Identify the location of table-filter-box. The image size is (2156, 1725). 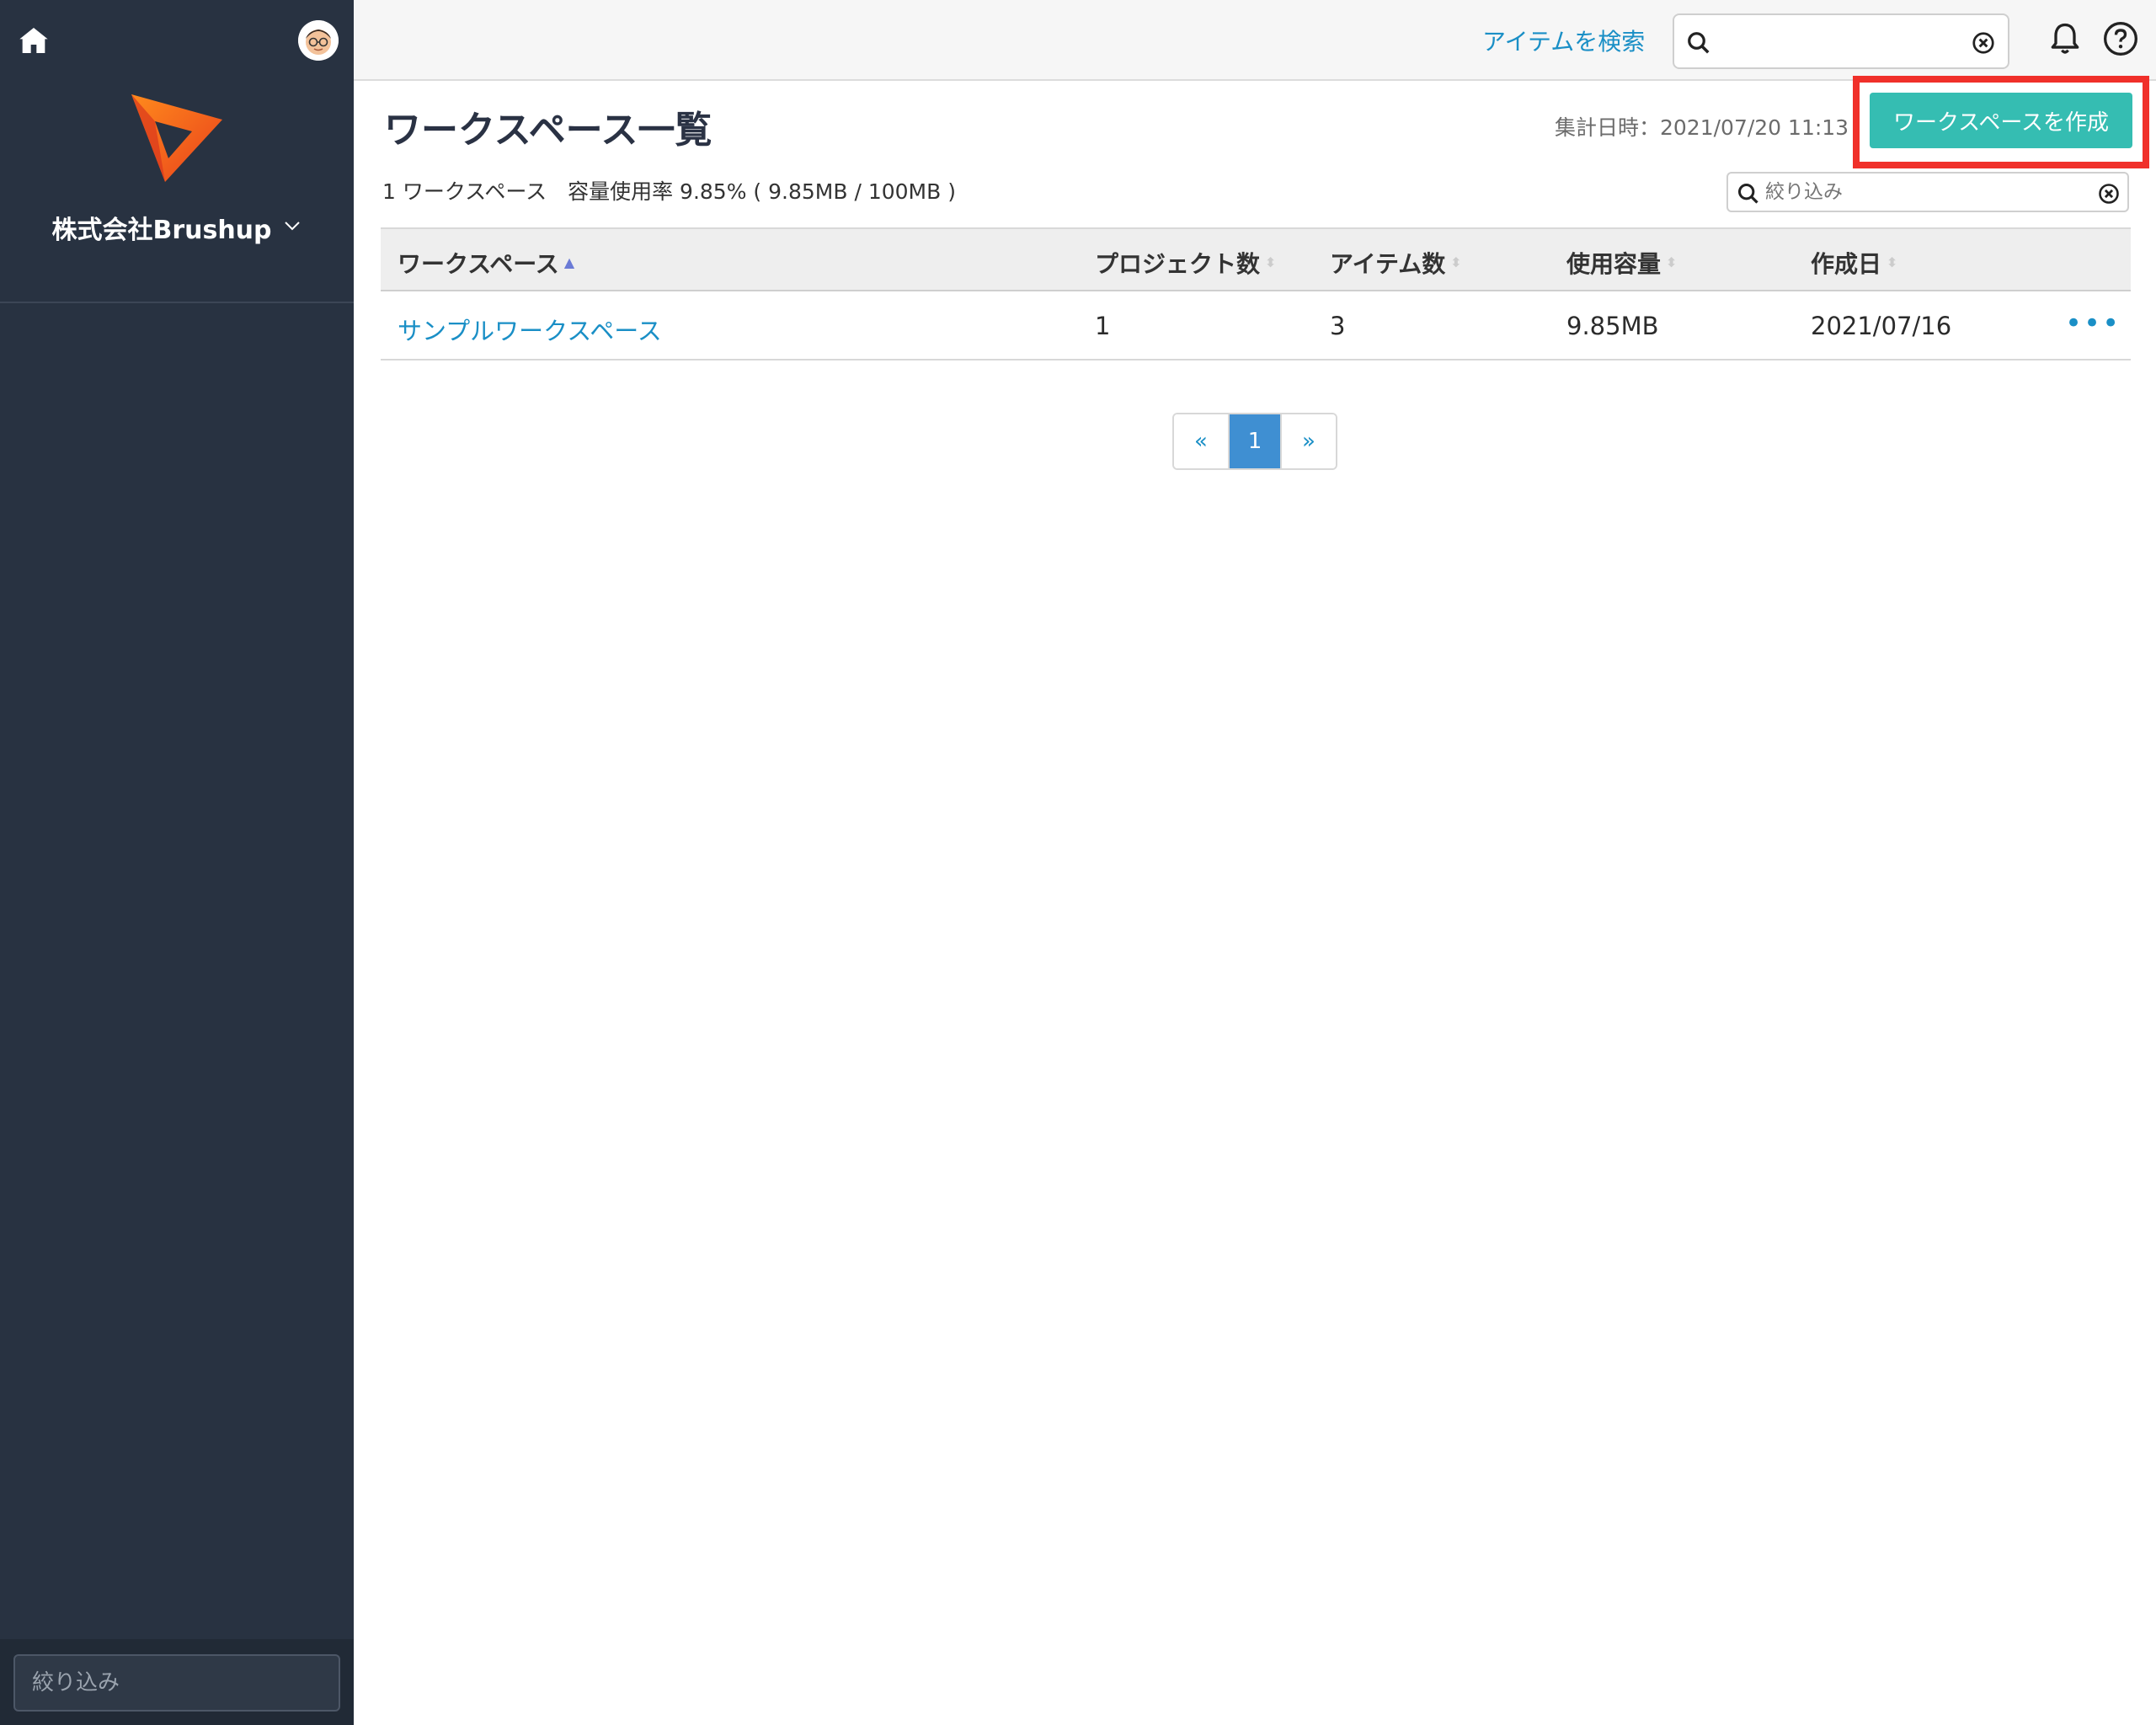
(1927, 192).